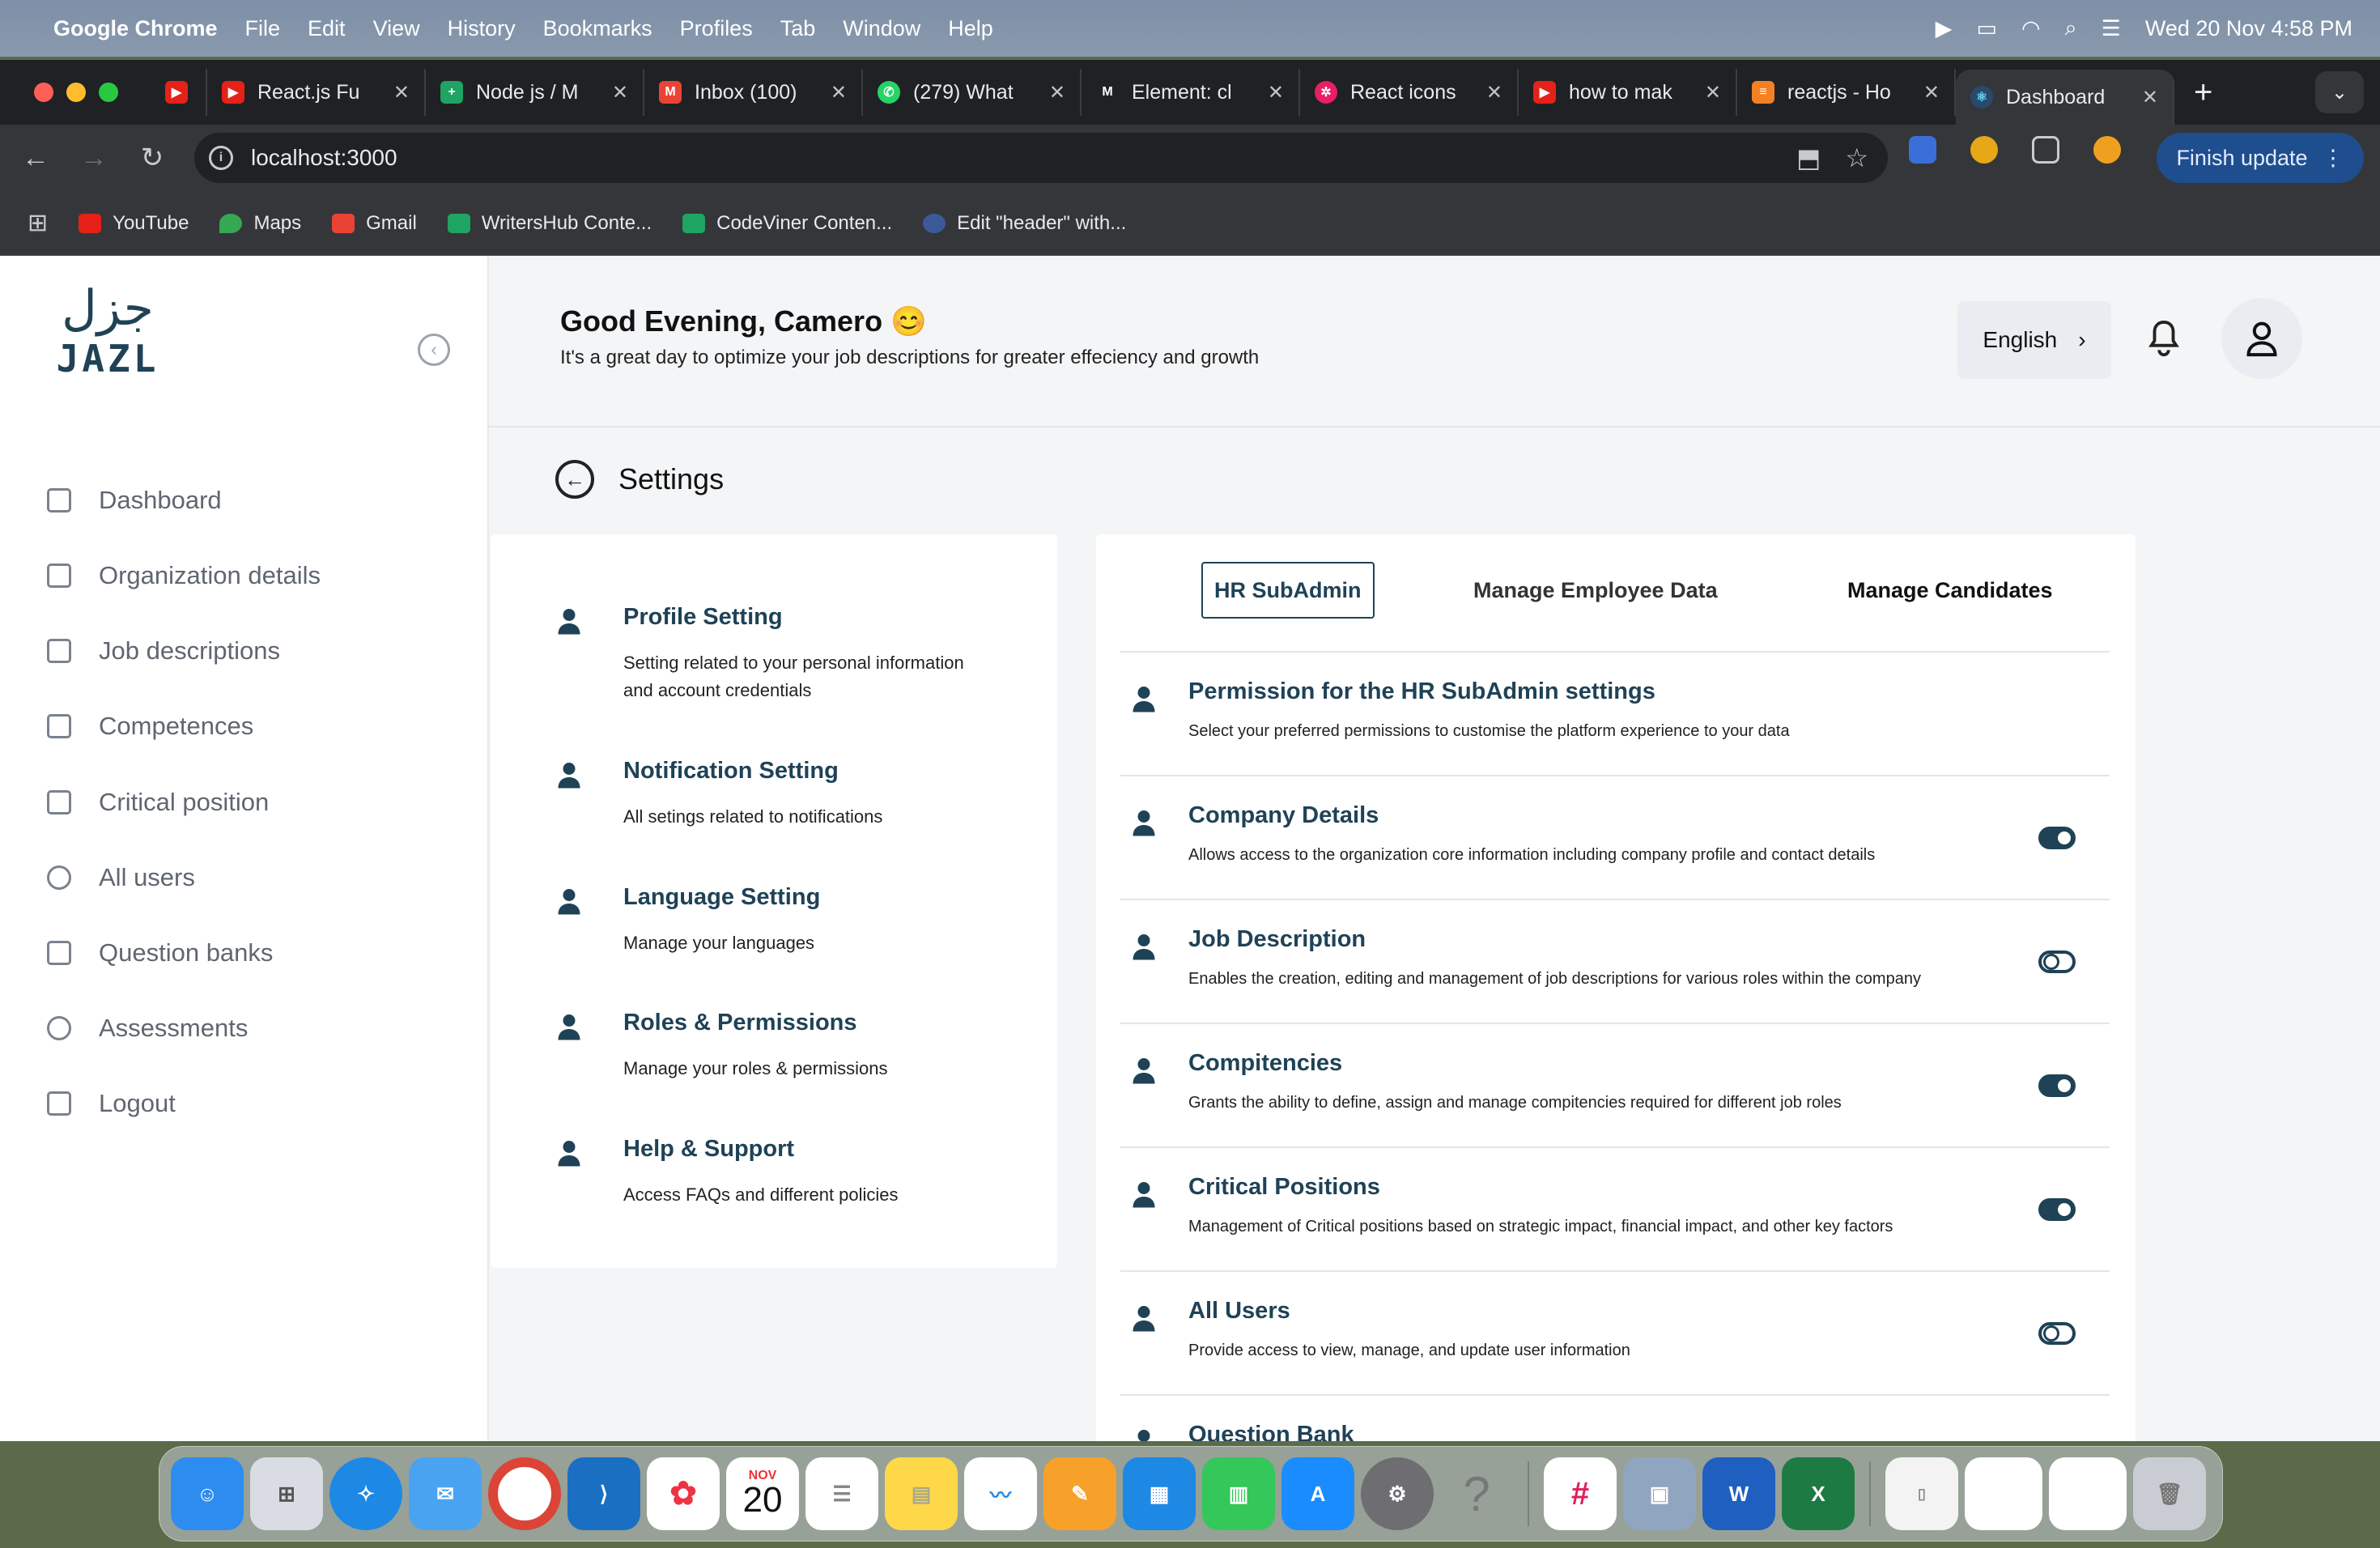 This screenshot has height=1548, width=2380. I want to click on menu-help: Help, so click(971, 29).